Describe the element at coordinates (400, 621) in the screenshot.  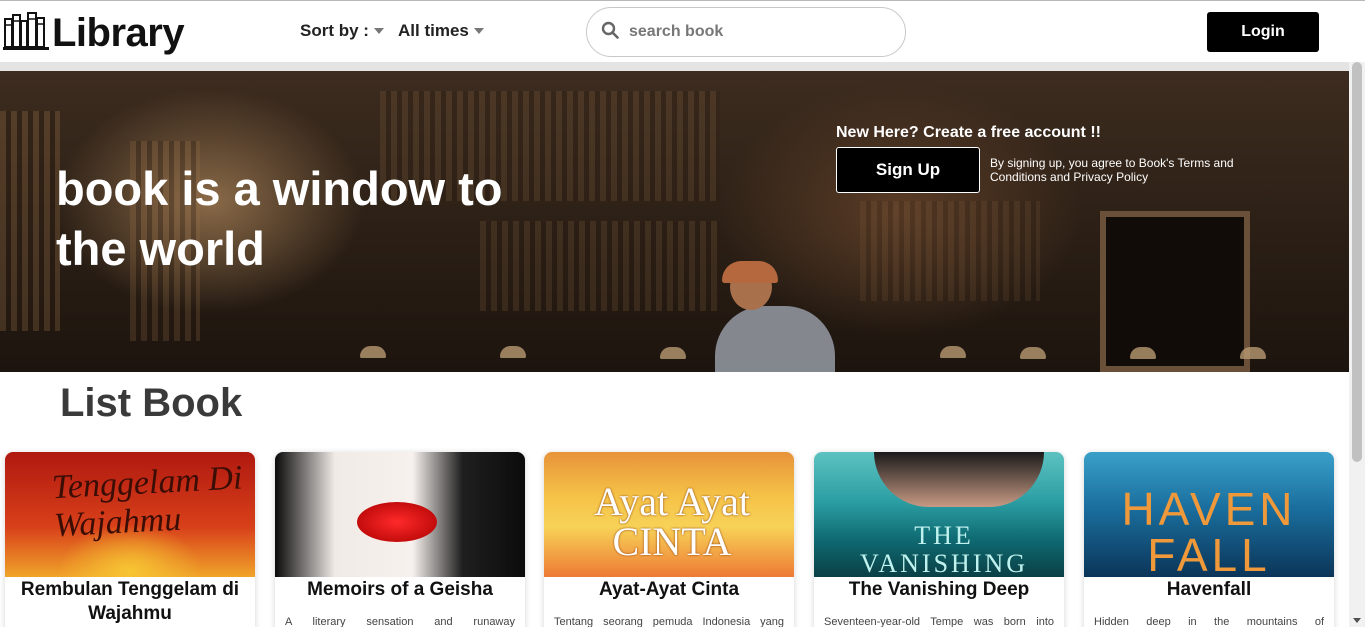
I see `book-description: A literary sensation and runaway` at that location.